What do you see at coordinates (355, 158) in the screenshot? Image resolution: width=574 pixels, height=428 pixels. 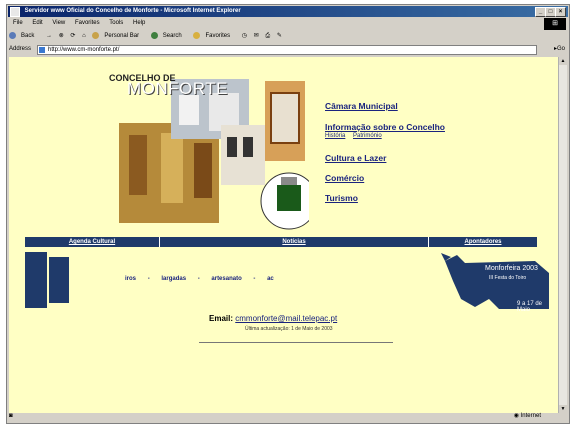 I see `nav-cultura-lazer: Cultura e Lazer` at bounding box center [355, 158].